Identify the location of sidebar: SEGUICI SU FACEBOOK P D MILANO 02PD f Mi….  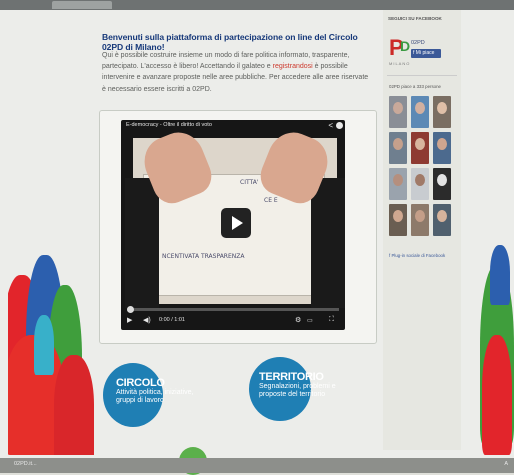
(422, 230).